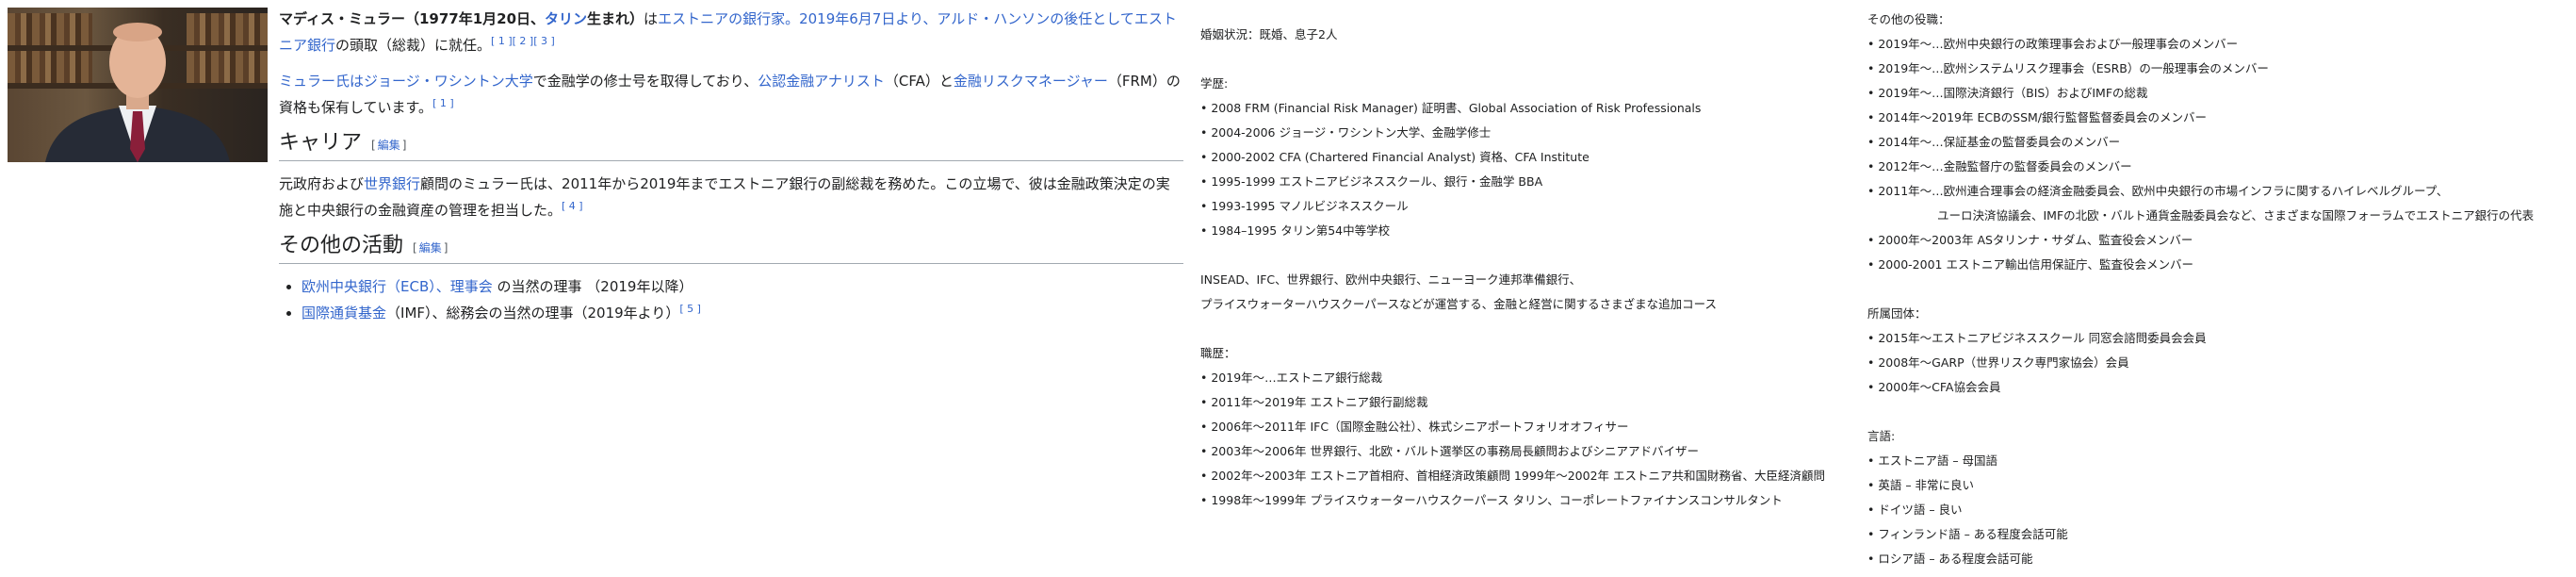 This screenshot has width=2576, height=577. I want to click on activities-edit-link: 編集, so click(430, 248).